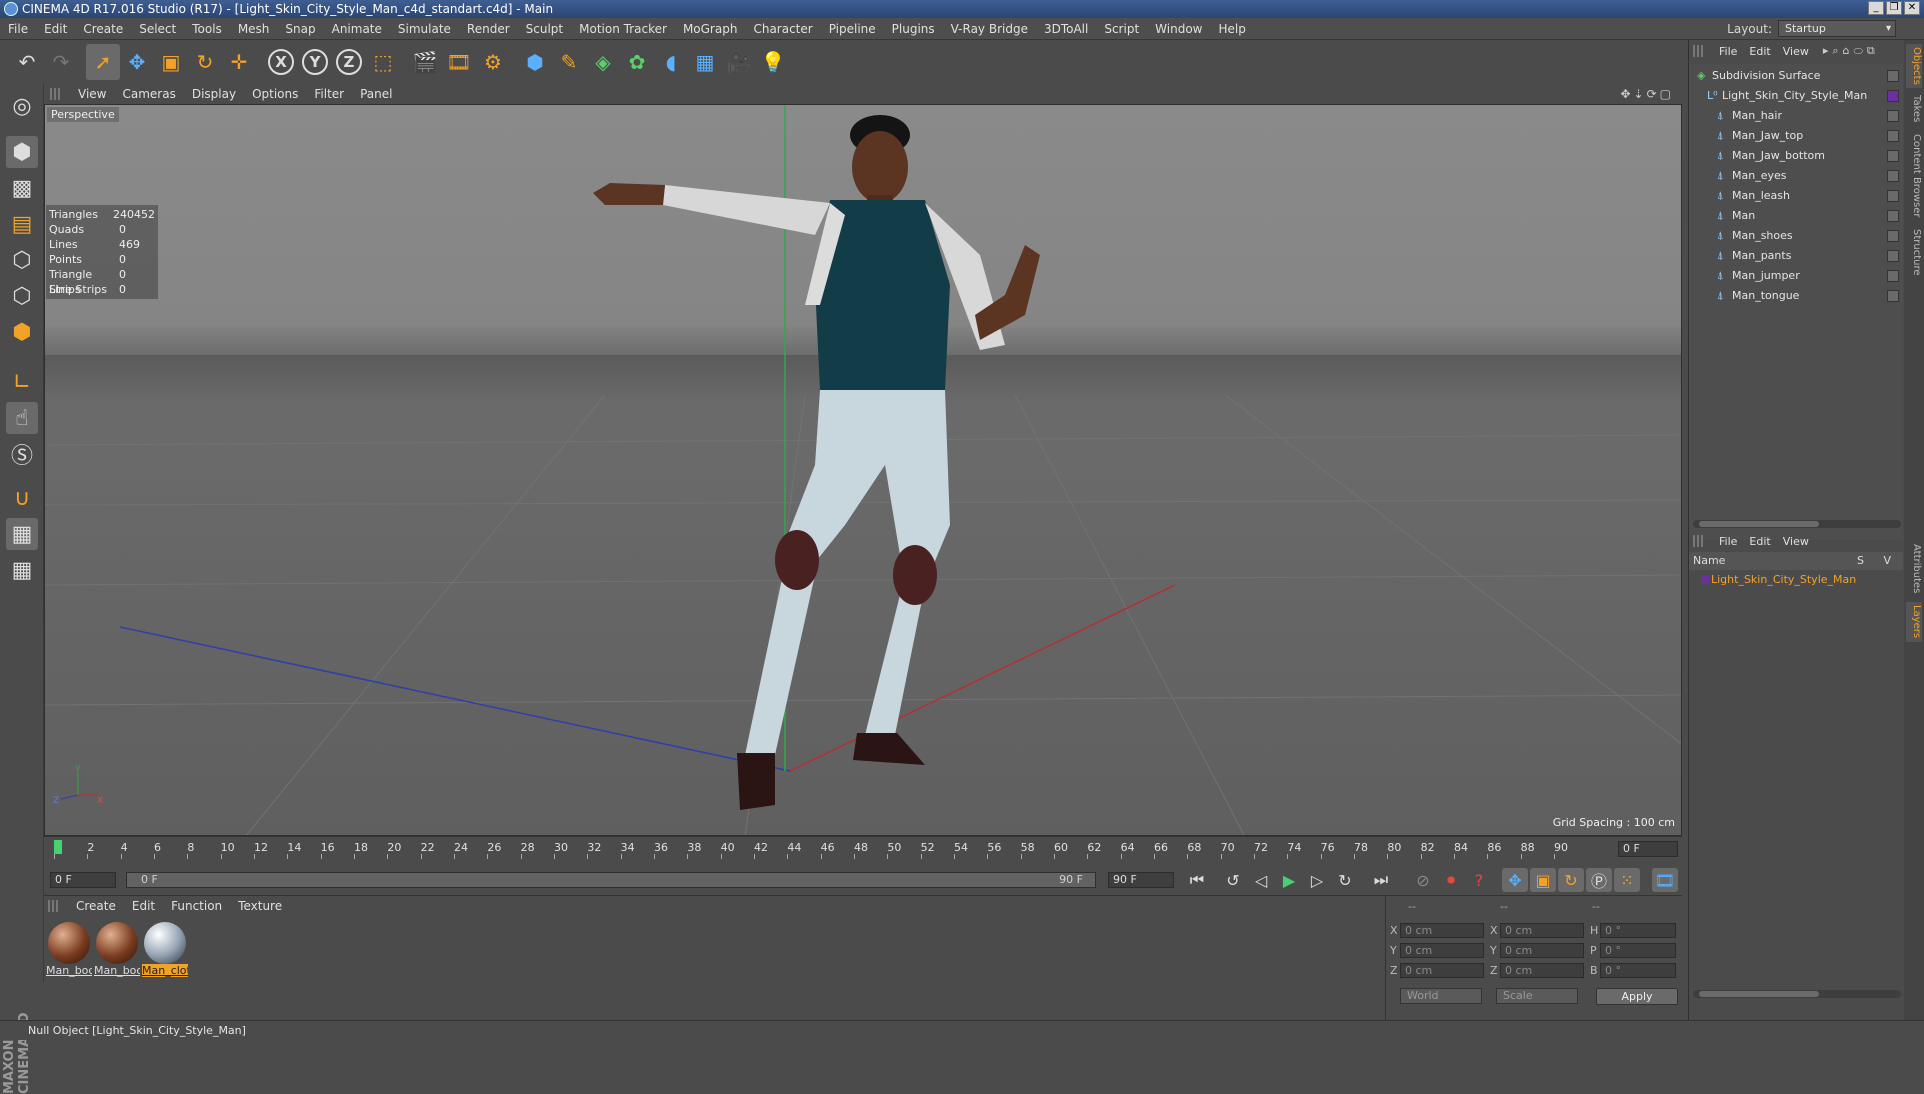  What do you see at coordinates (22, 152) in the screenshot?
I see `model-mode-icon: ⬢` at bounding box center [22, 152].